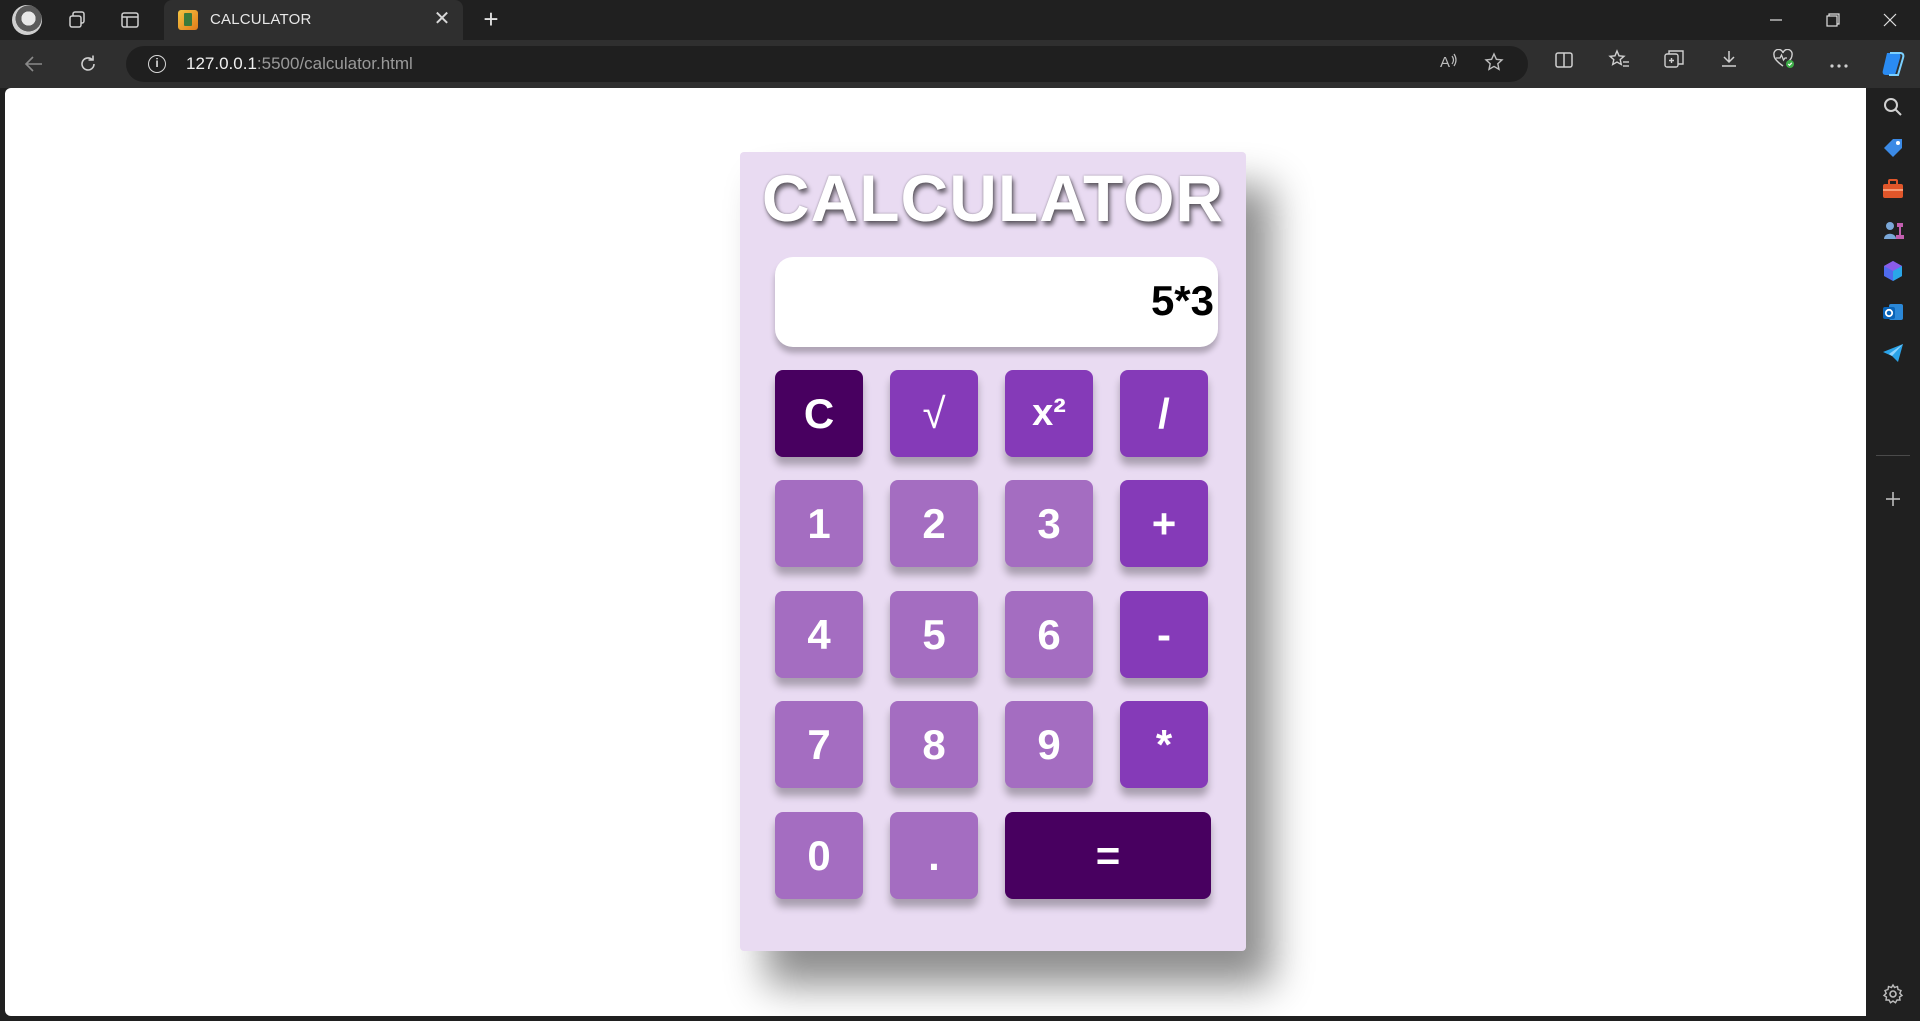 This screenshot has width=1920, height=1021. Describe the element at coordinates (88, 64) in the screenshot. I see `reload-icon` at that location.